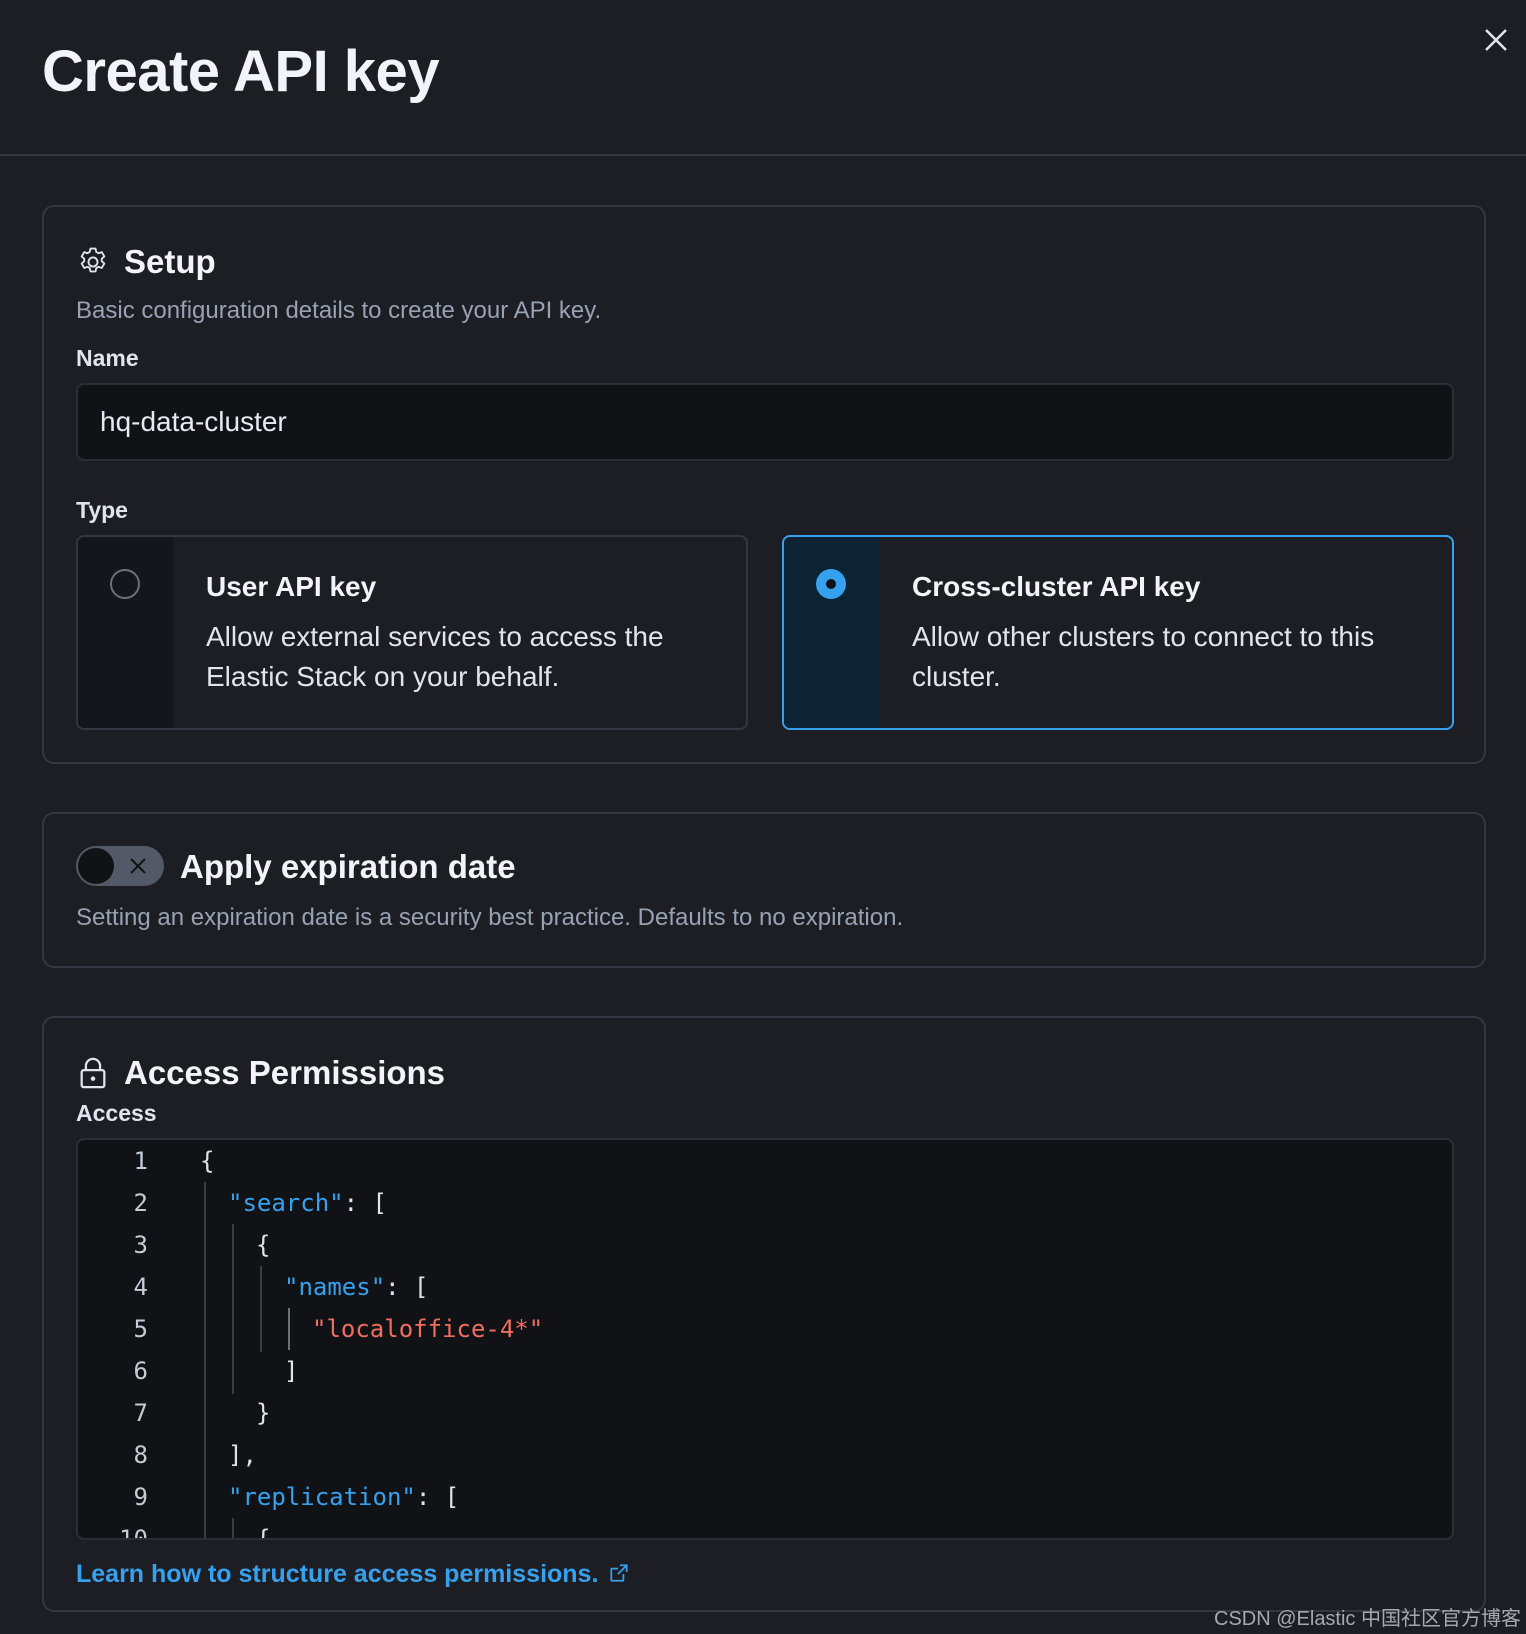 The width and height of the screenshot is (1526, 1634). Describe the element at coordinates (831, 584) in the screenshot. I see `cross-cluster-api-key-radio` at that location.